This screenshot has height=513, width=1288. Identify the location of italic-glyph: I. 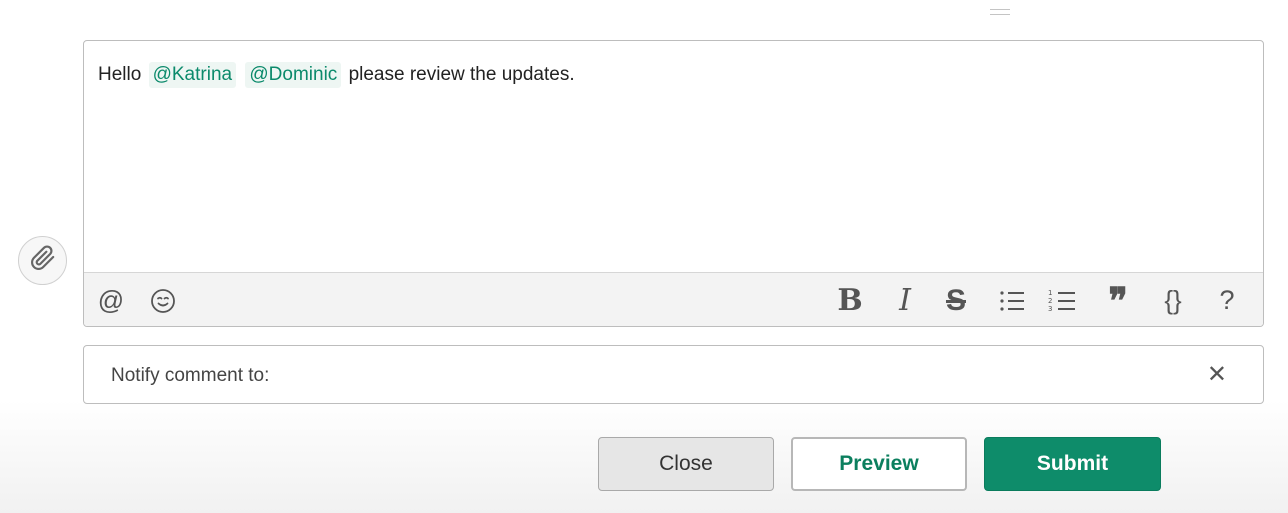
(905, 300).